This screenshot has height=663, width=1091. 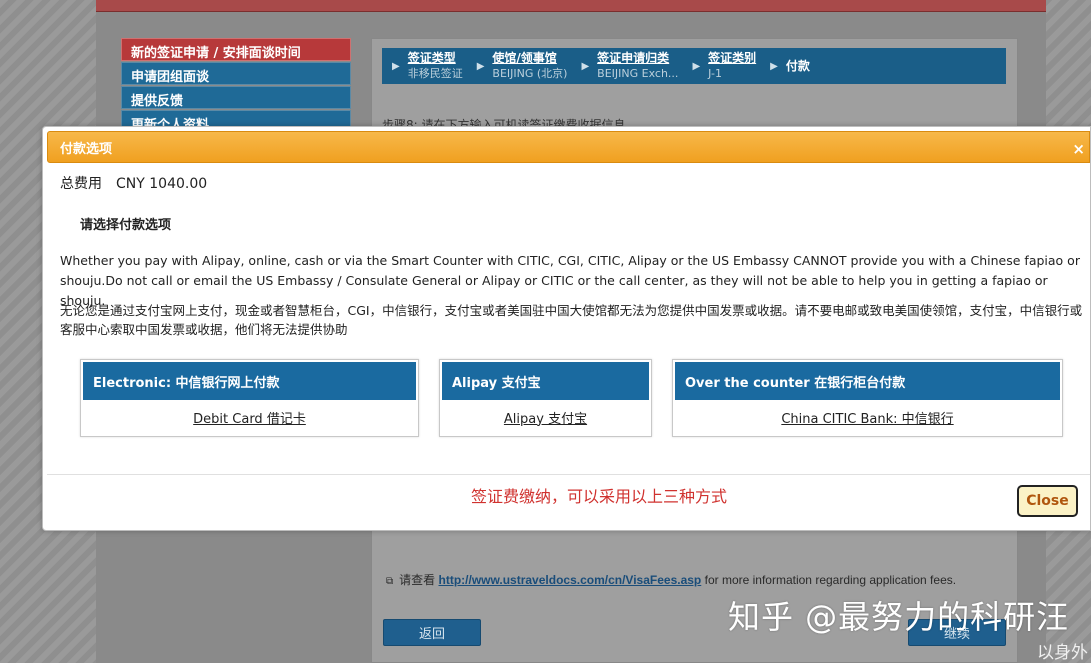 I want to click on breadcrumb-visa-class: ▶ 签证类别 J-1, so click(x=724, y=66).